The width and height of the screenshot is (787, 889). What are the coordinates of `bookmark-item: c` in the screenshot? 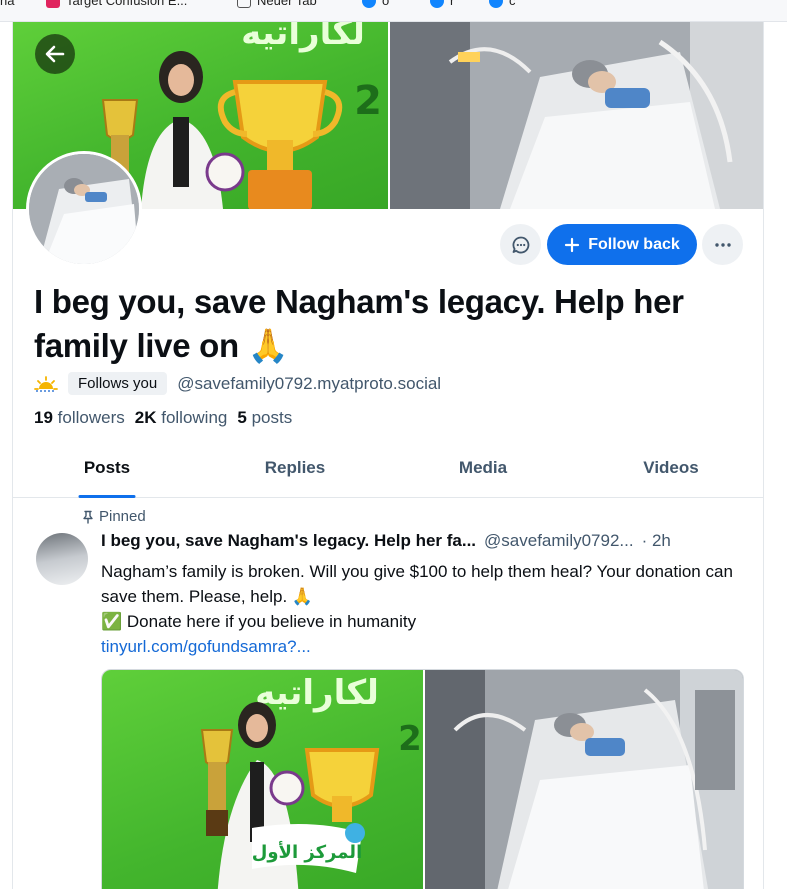 It's located at (502, 4).